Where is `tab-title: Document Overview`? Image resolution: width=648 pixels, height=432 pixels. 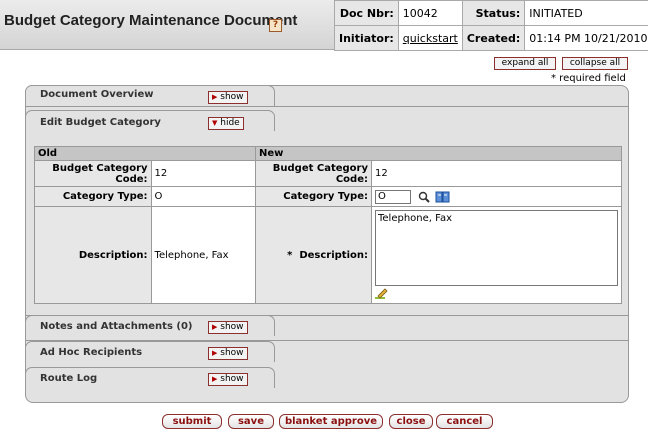
tab-title: Document Overview is located at coordinates (97, 94).